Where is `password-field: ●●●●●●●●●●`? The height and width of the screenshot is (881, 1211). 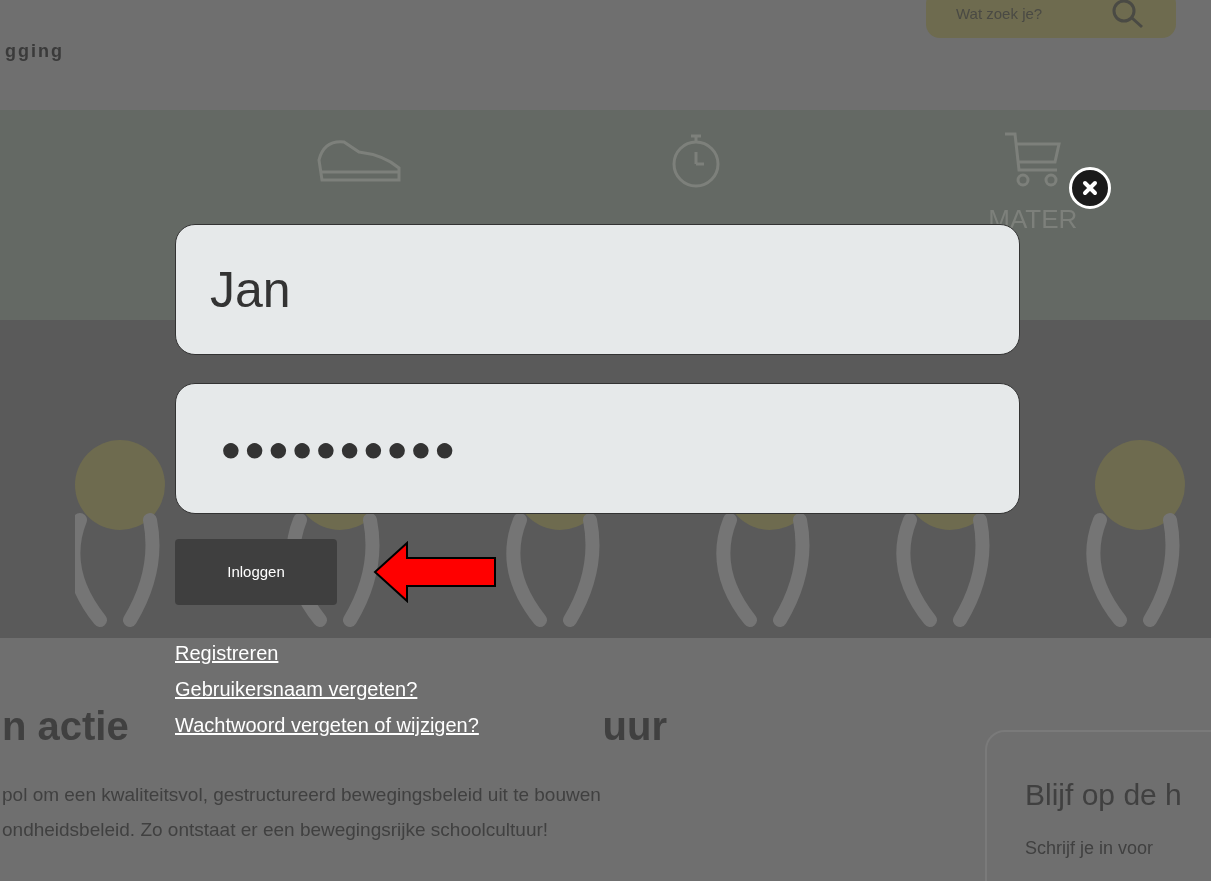 password-field: ●●●●●●●●●● is located at coordinates (597, 448).